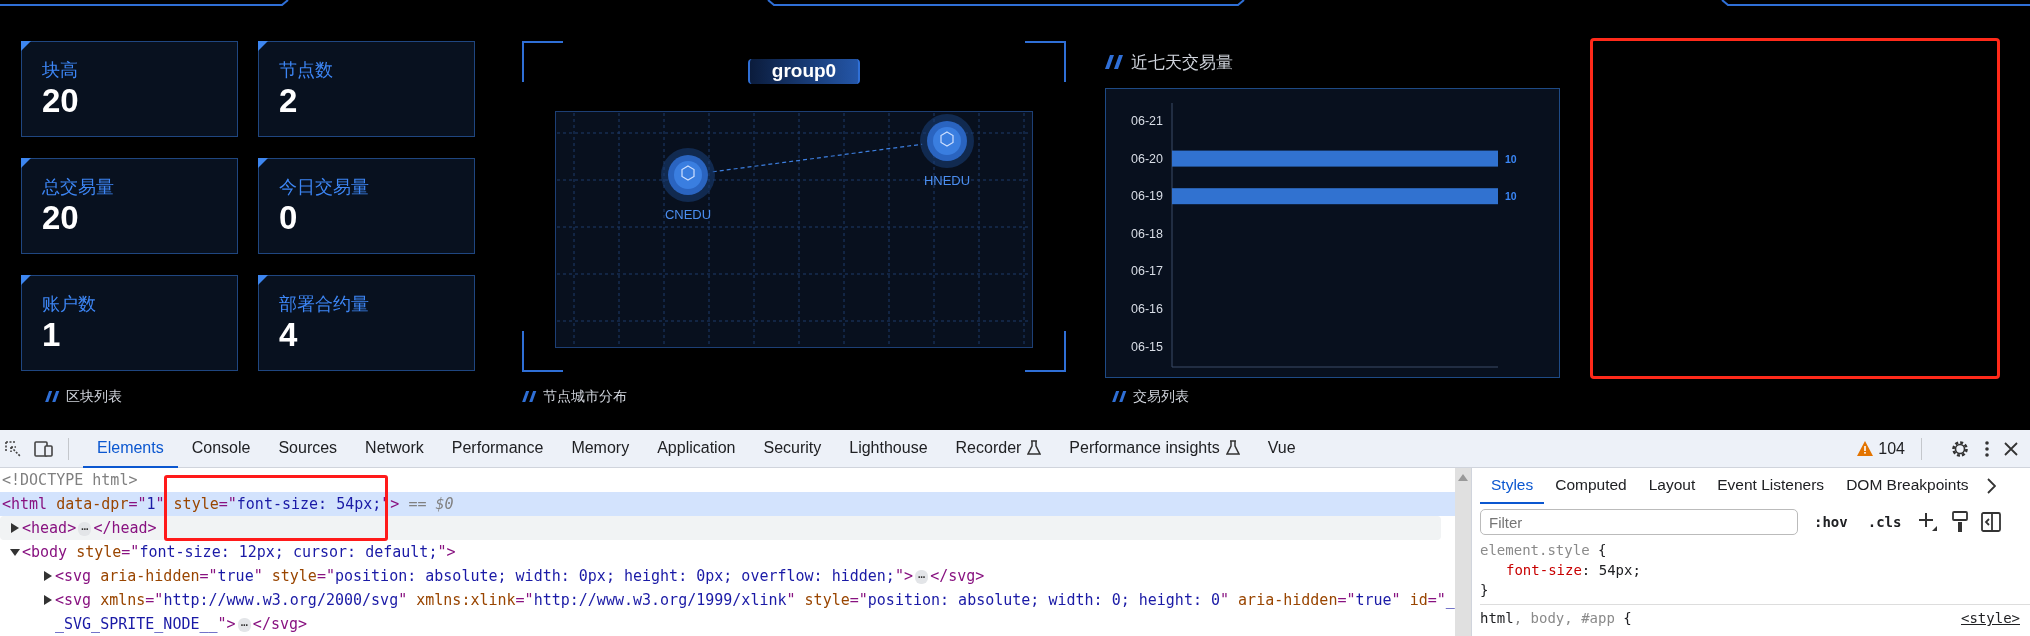  What do you see at coordinates (289, 101) in the screenshot?
I see `stat-value: 2` at bounding box center [289, 101].